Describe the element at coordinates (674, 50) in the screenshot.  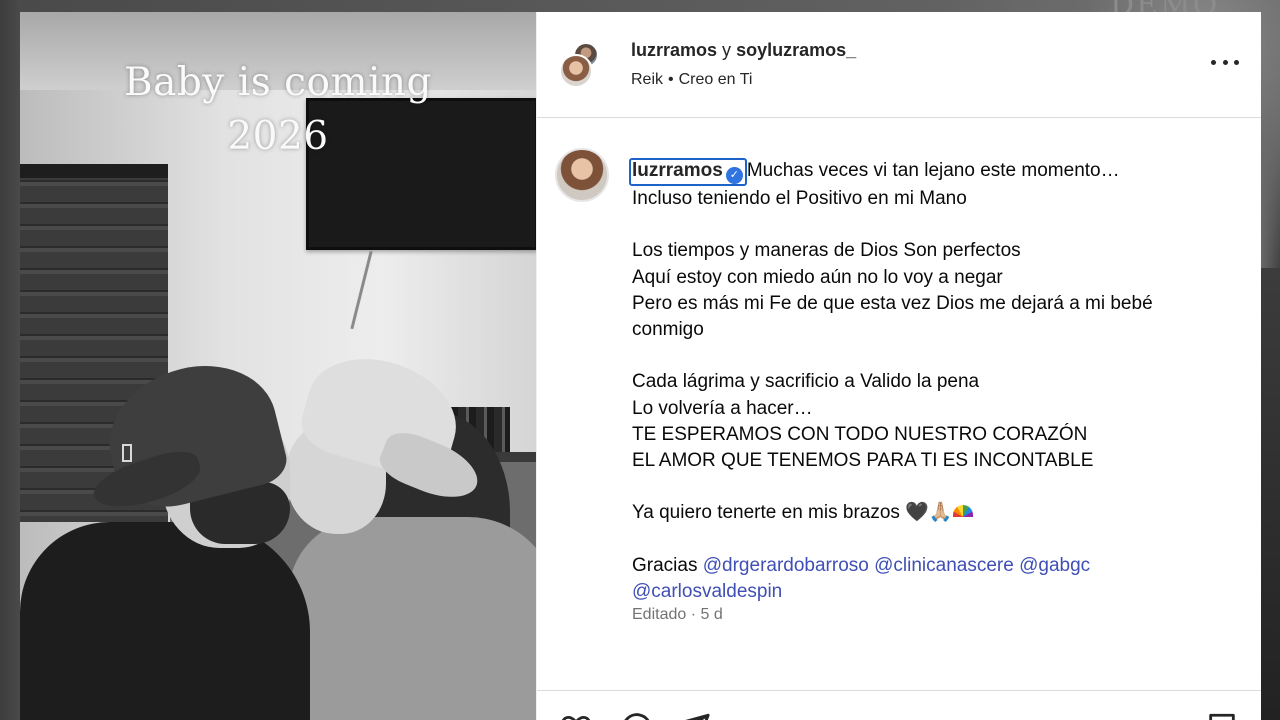
I see `header-user-1: luzrramos` at that location.